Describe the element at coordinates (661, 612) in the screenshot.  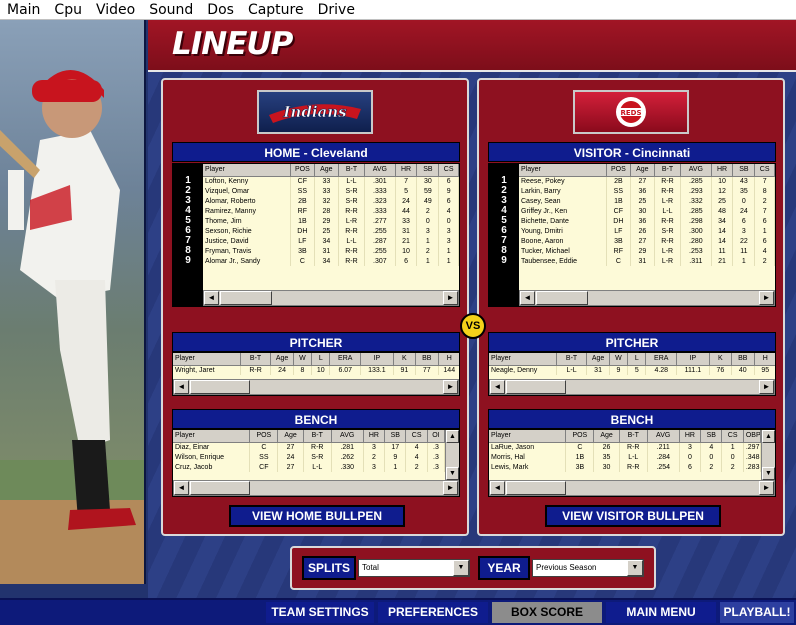
I see `main-menu-button: MAIN MENU` at that location.